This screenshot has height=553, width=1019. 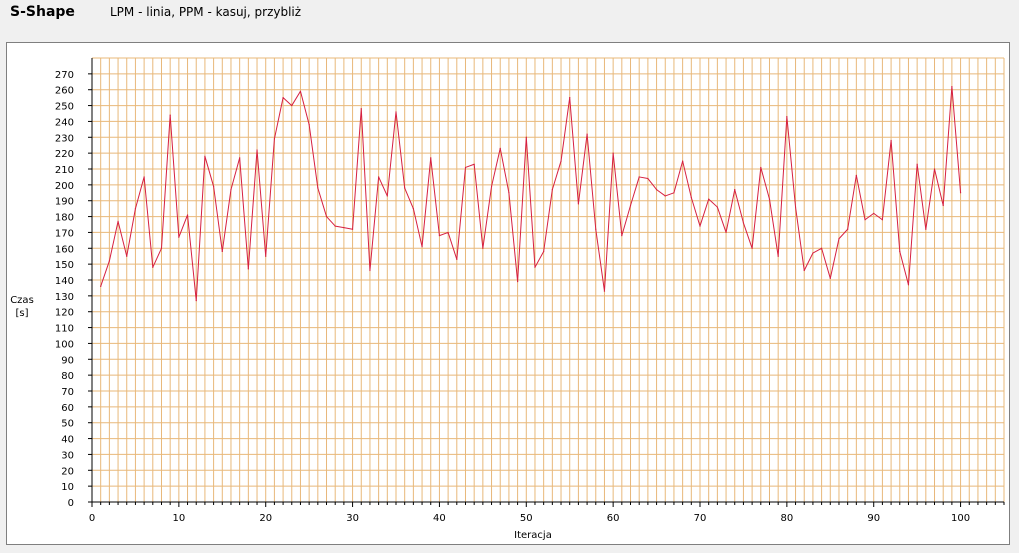 What do you see at coordinates (64, 249) in the screenshot?
I see `y-tick-label: 160` at bounding box center [64, 249].